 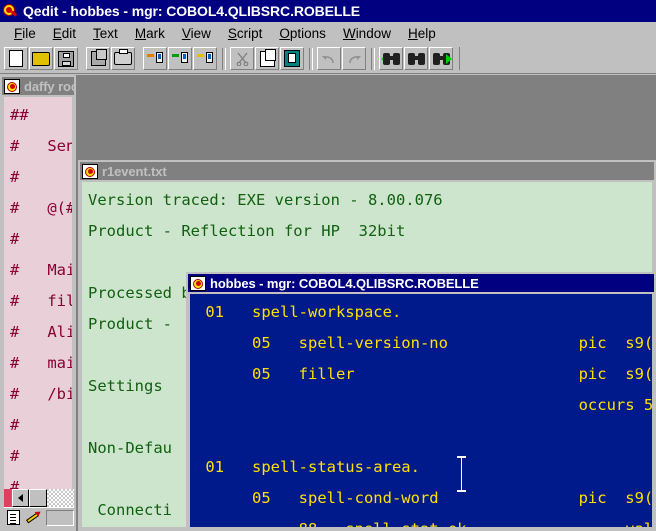 What do you see at coordinates (96, 33) in the screenshot?
I see `menu-text-mnemonic: T` at bounding box center [96, 33].